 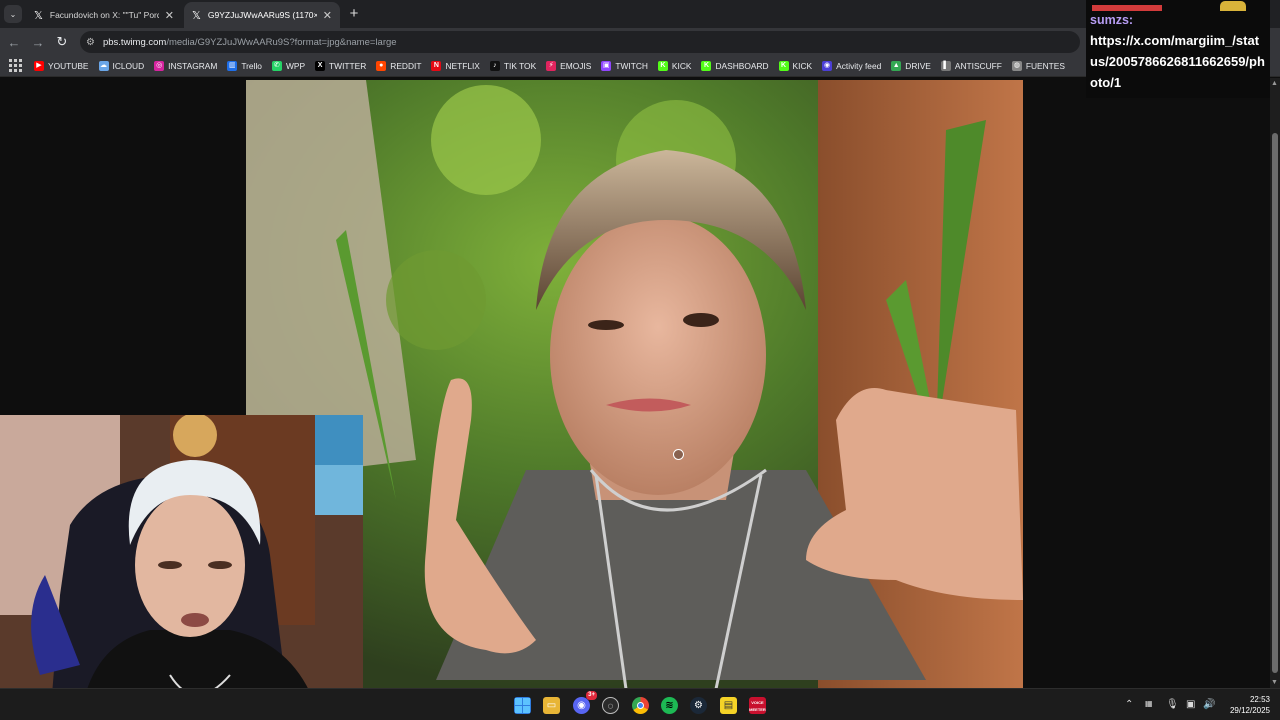 I want to click on apps-grid-icon, so click(x=15, y=66).